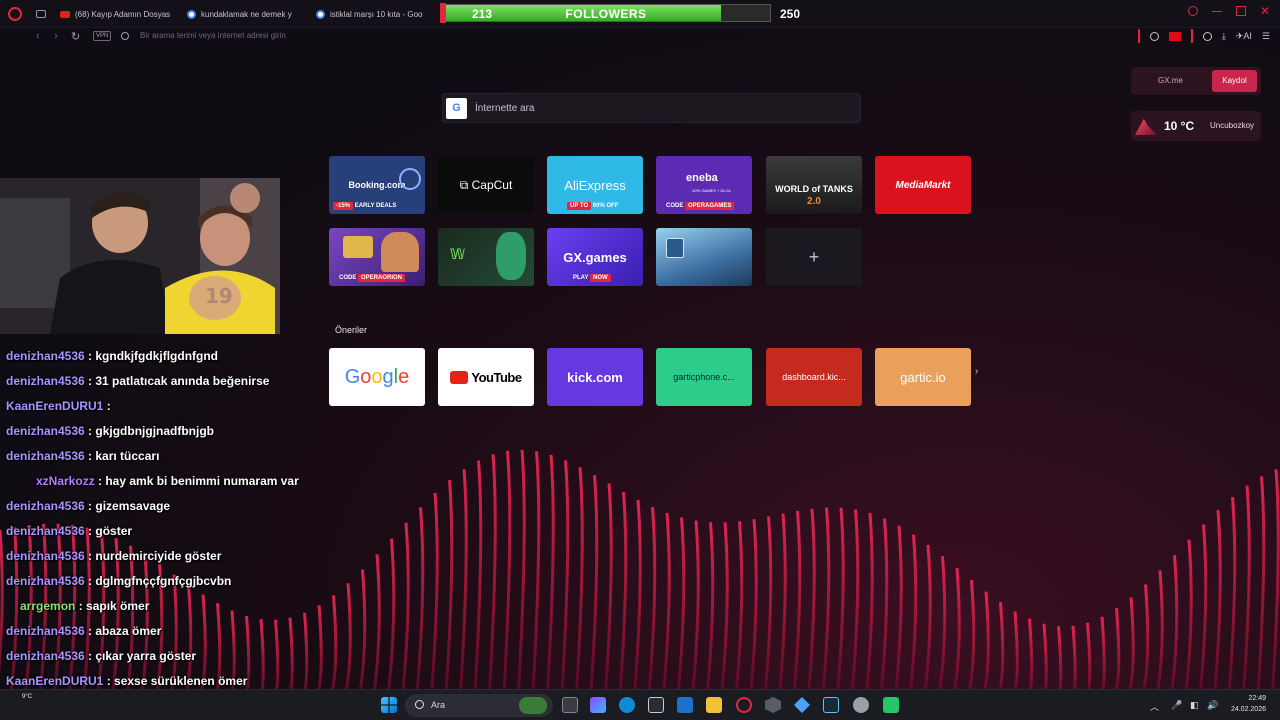 This screenshot has width=1280, height=720. I want to click on chat-message: denizhan4536 : çıkar yarra göster, so click(101, 656).